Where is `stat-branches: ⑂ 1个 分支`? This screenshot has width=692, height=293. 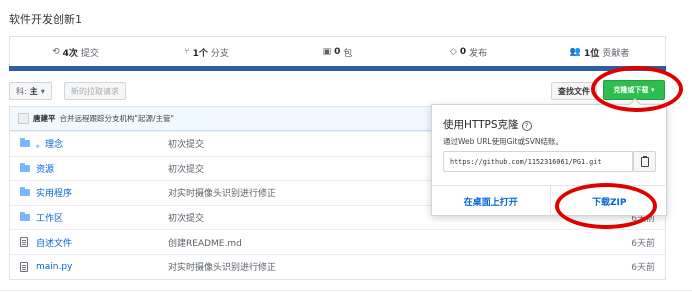 stat-branches: ⑂ 1个 分支 is located at coordinates (206, 52).